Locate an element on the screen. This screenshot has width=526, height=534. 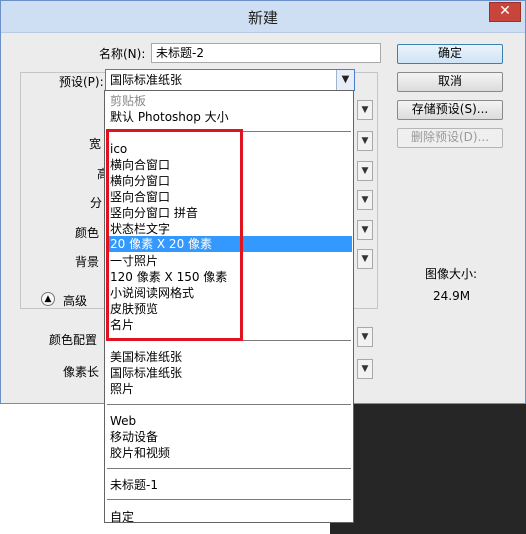
list-item: 默认 Photoshop 大小 is located at coordinates (229, 117).